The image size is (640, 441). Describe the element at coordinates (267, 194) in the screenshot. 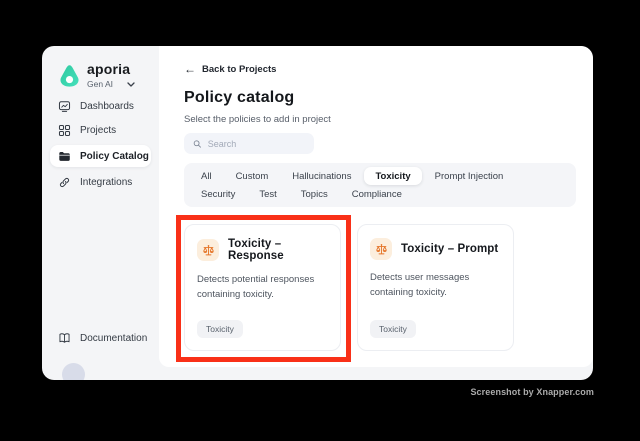

I see `tab-test: Test` at that location.